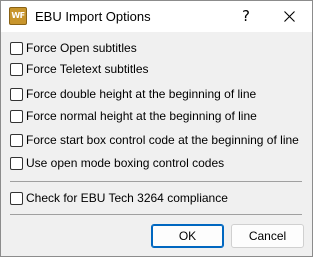 This screenshot has width=320, height=257. I want to click on force-teletext-subtitles-checkbox, so click(16, 69).